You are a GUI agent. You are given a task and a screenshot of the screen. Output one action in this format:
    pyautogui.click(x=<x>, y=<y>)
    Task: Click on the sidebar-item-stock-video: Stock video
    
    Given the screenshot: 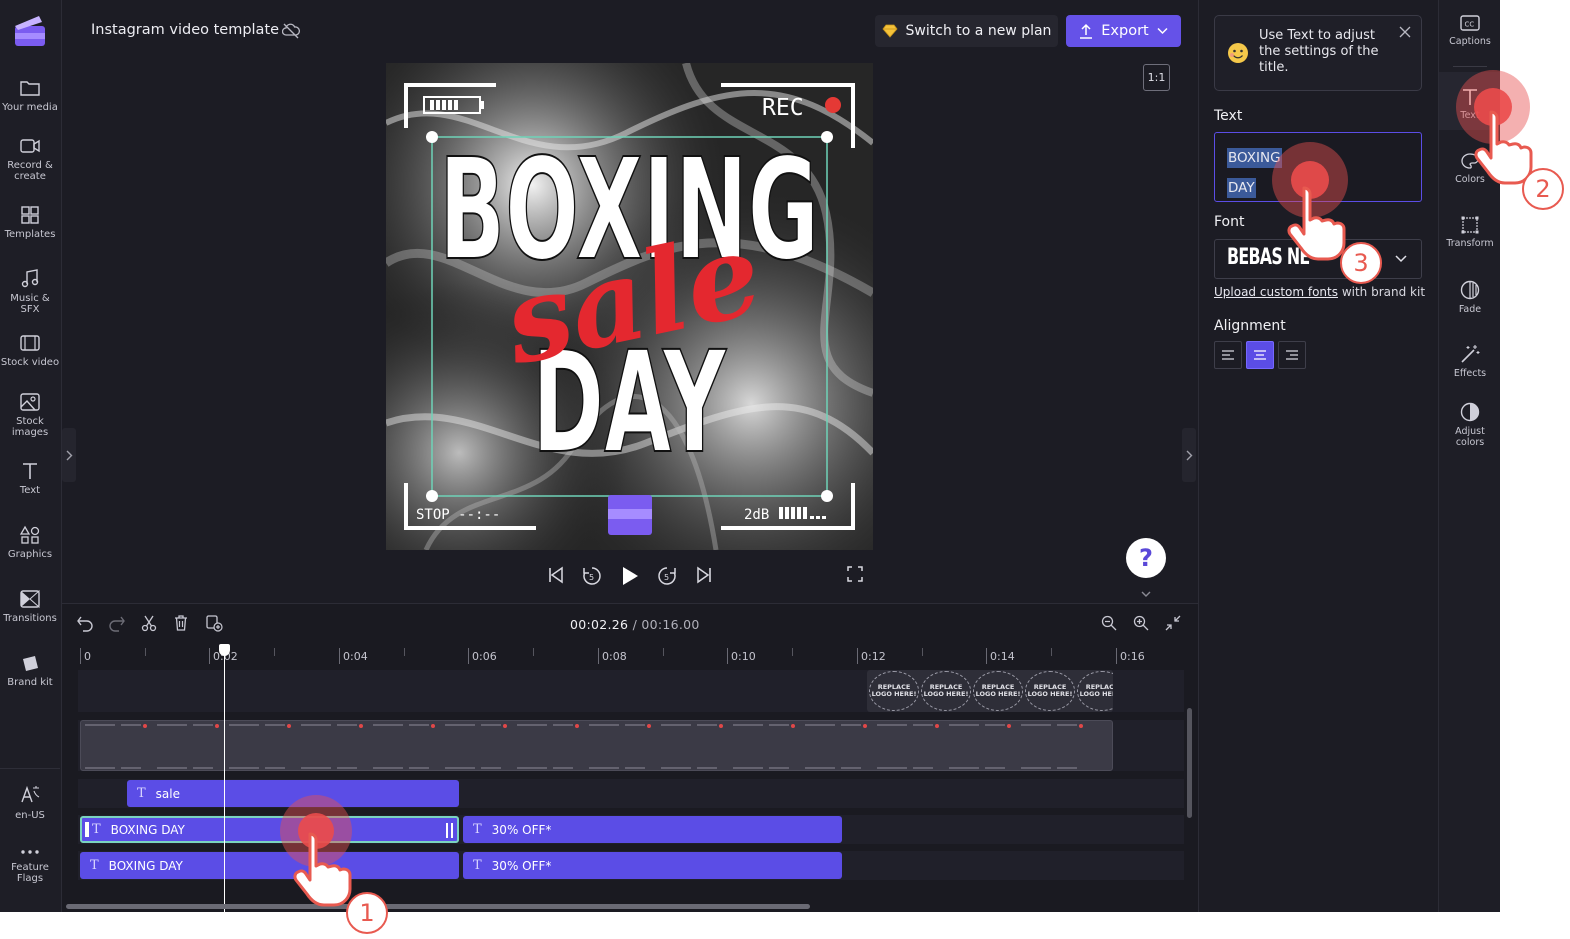 What is the action you would take?
    pyautogui.click(x=30, y=350)
    